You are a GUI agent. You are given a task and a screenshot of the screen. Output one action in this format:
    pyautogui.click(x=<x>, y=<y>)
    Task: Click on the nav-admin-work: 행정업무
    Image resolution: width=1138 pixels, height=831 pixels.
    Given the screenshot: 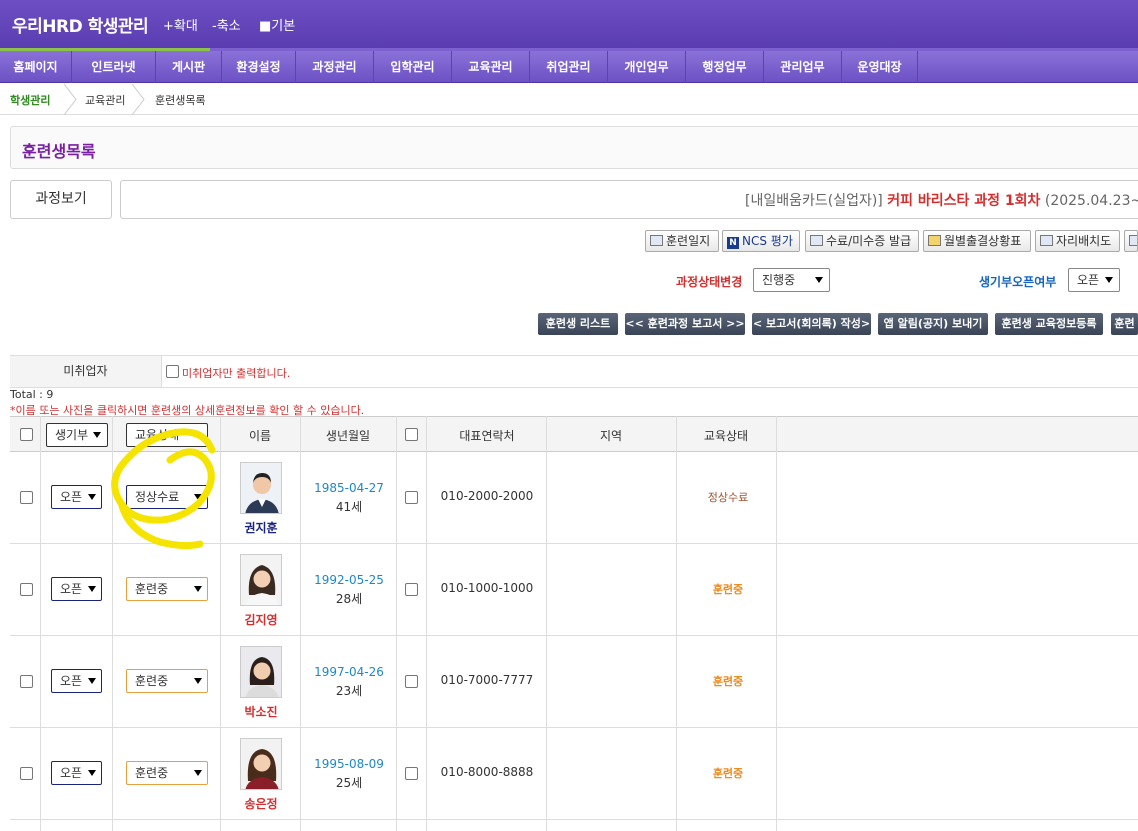 What is the action you would take?
    pyautogui.click(x=725, y=67)
    